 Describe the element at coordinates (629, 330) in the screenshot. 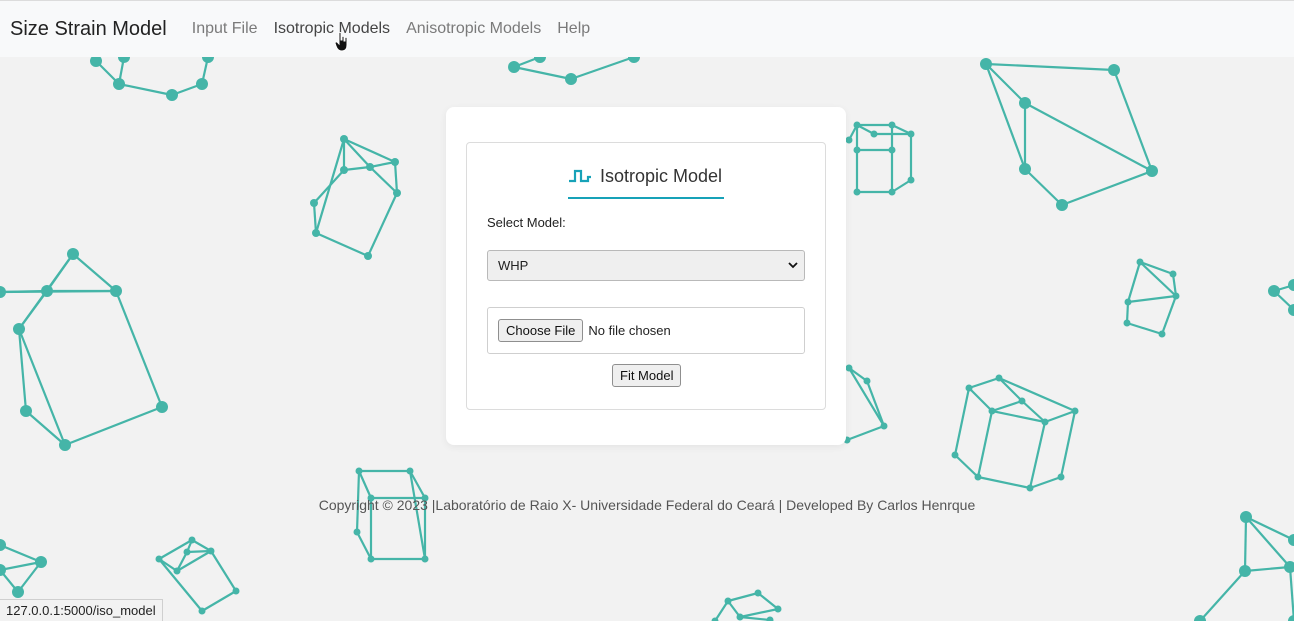

I see `file-status-text: No file chosen` at that location.